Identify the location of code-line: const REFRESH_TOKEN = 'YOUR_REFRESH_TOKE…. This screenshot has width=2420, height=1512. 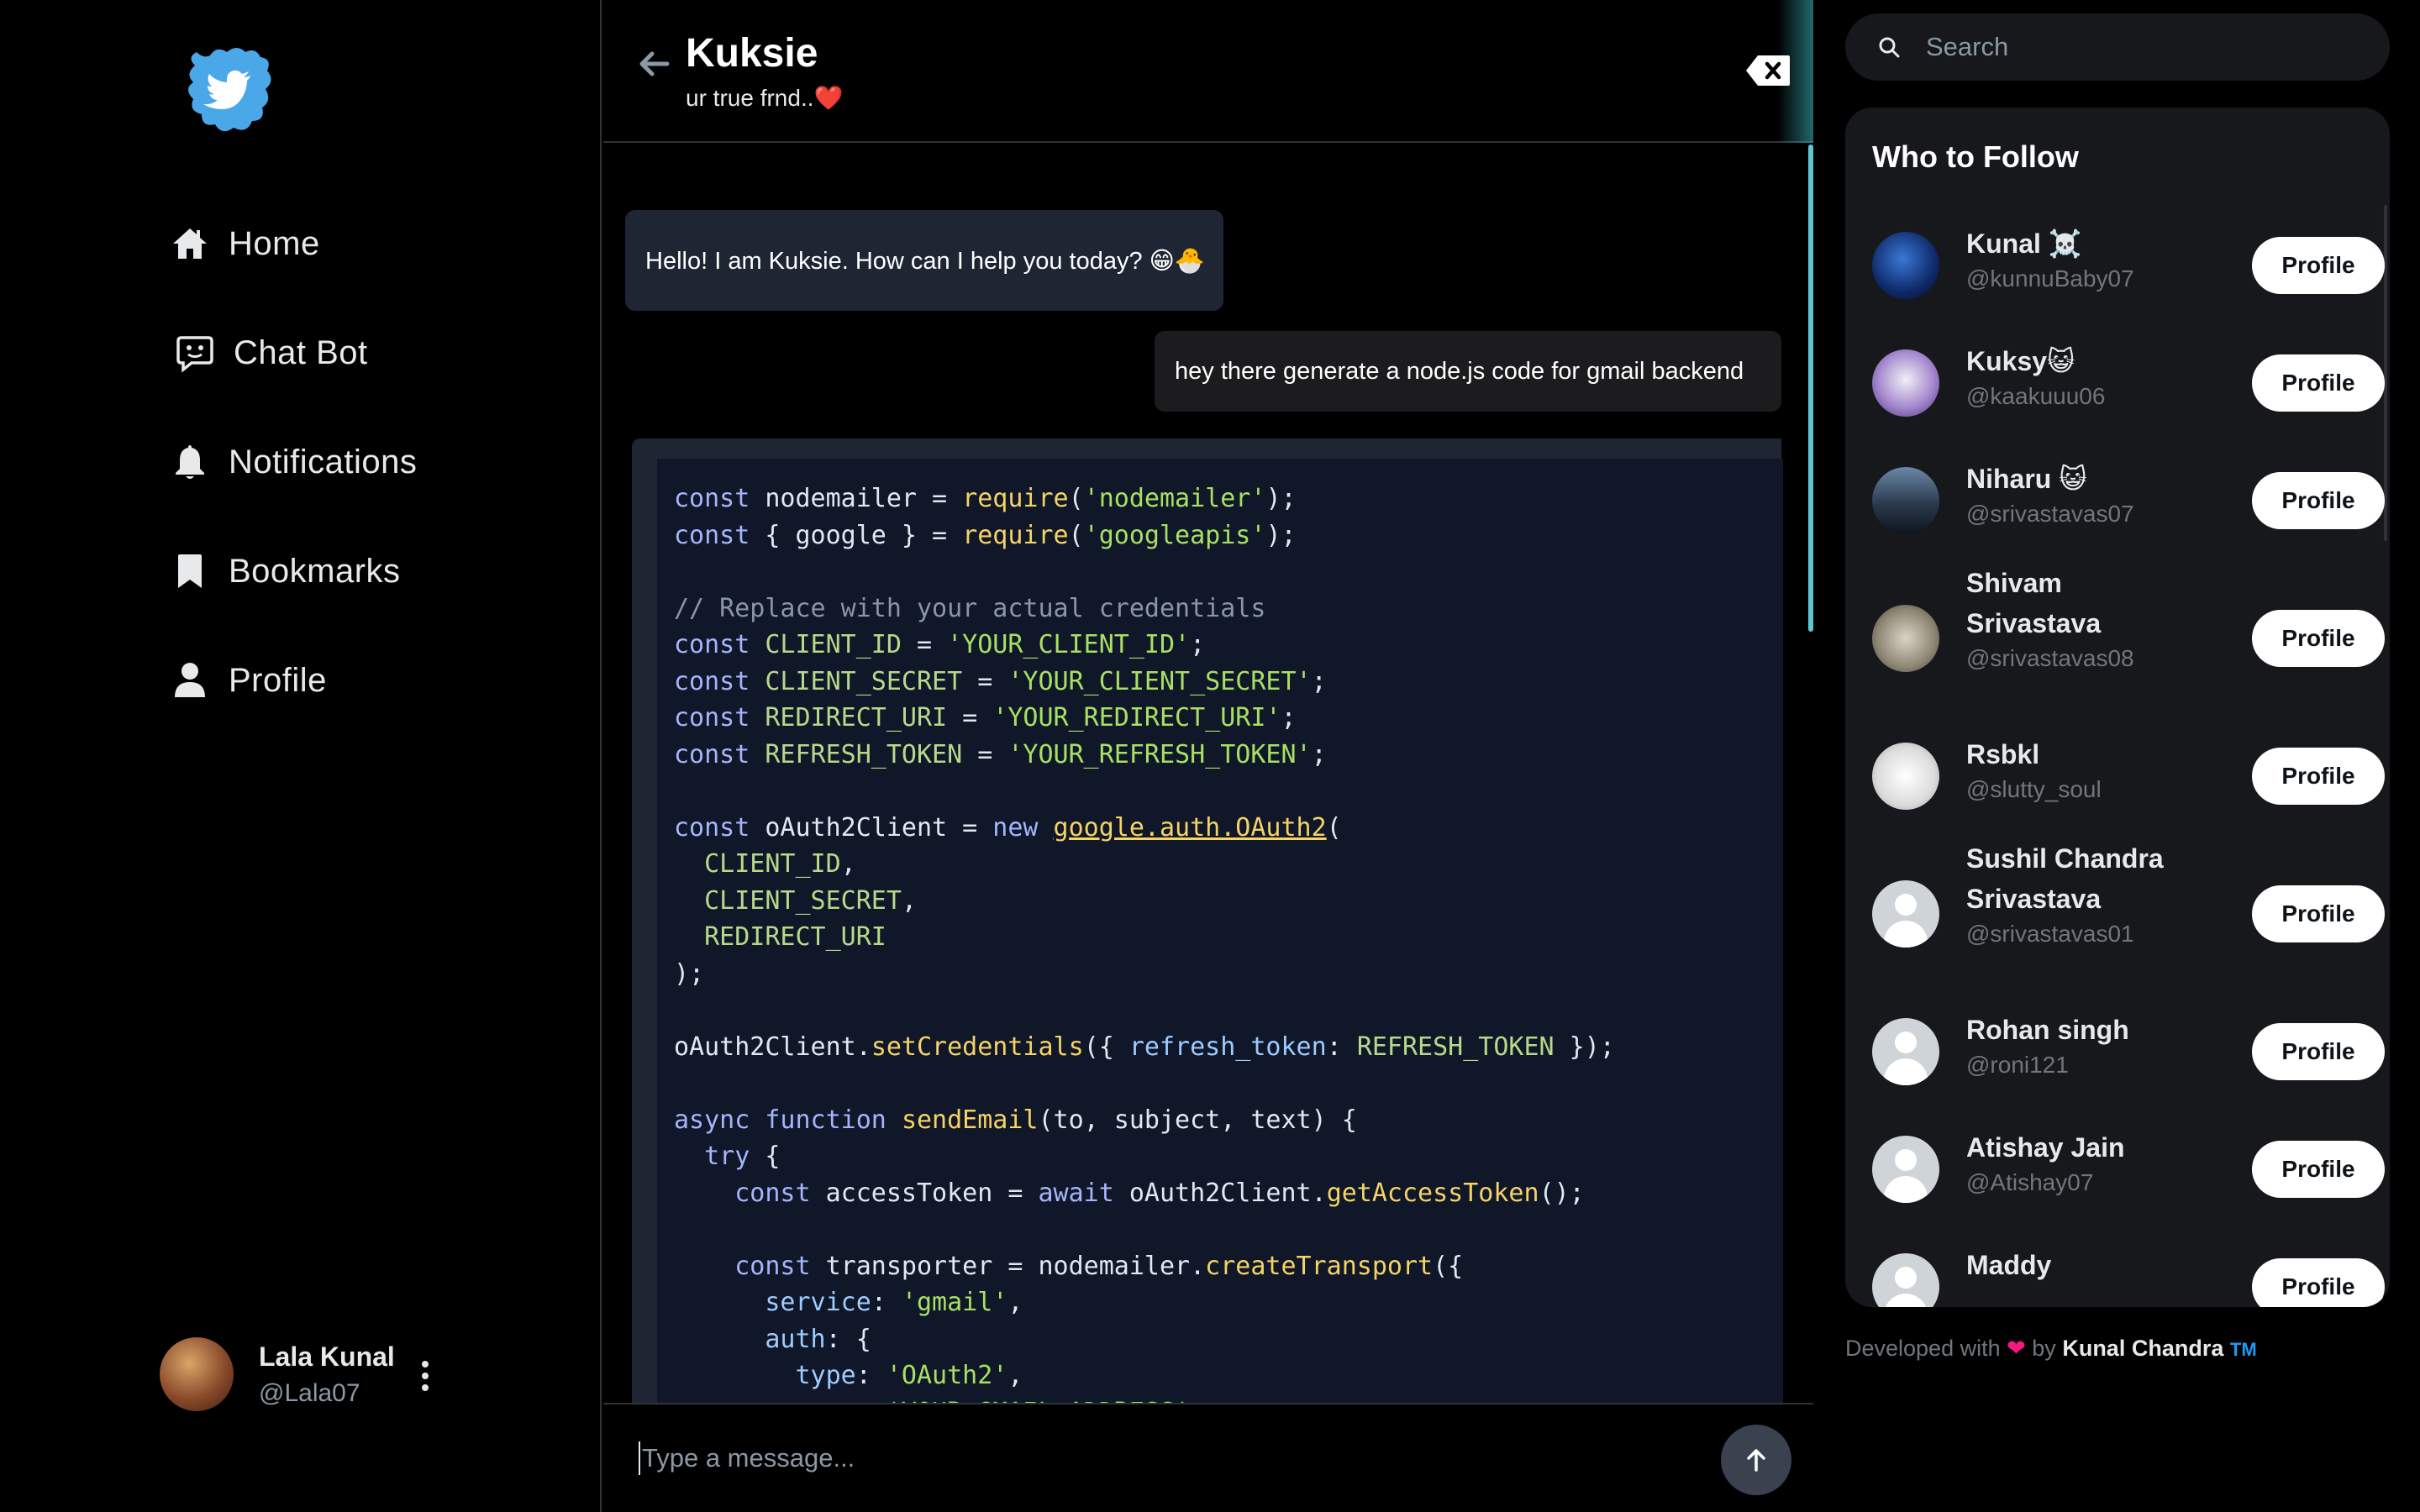
(1000, 754).